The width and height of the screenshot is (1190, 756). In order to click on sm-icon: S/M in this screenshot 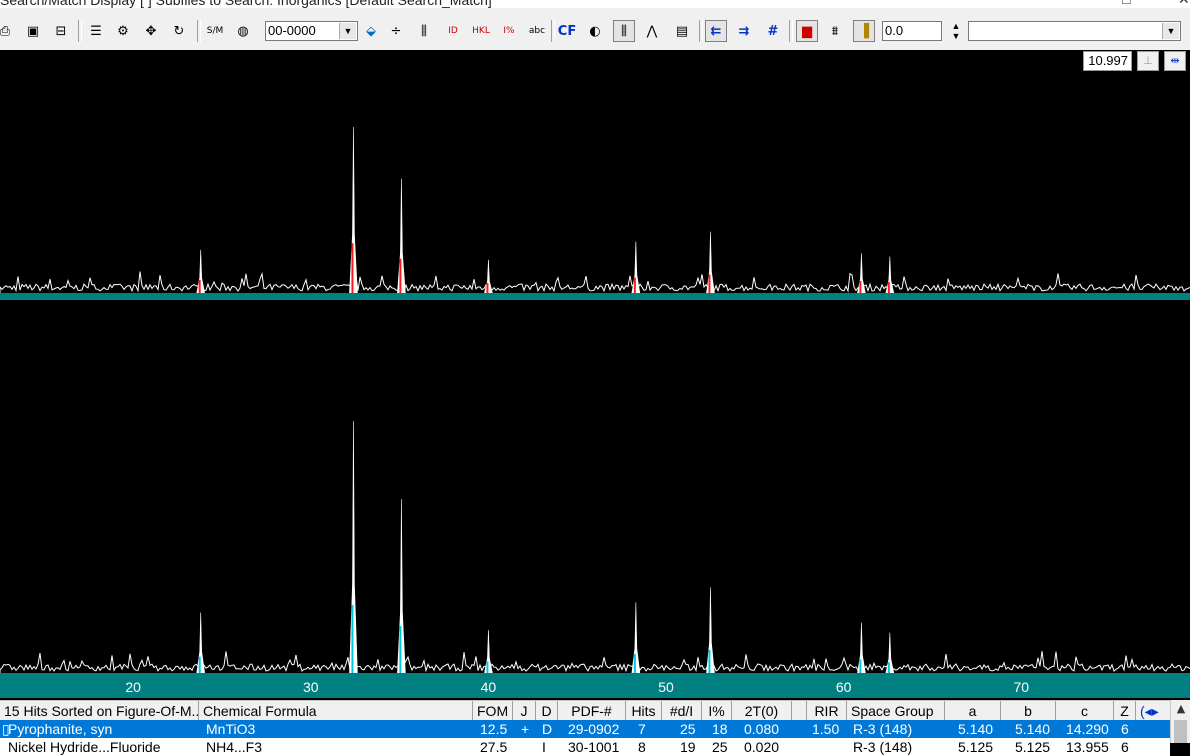, I will do `click(215, 31)`.